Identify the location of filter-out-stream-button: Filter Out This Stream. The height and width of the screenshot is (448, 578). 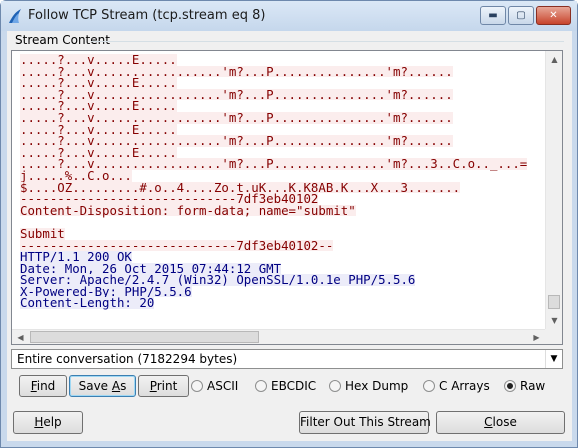
(365, 422).